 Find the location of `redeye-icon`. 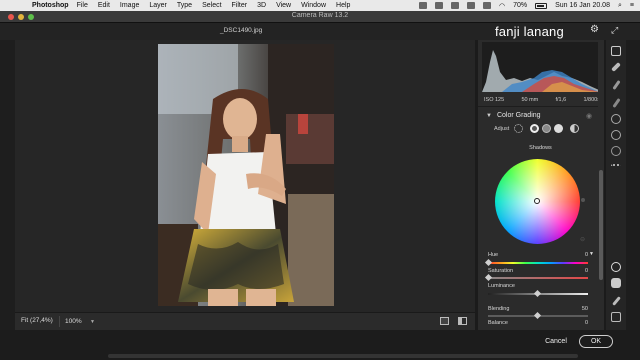

redeye-icon is located at coordinates (616, 135).